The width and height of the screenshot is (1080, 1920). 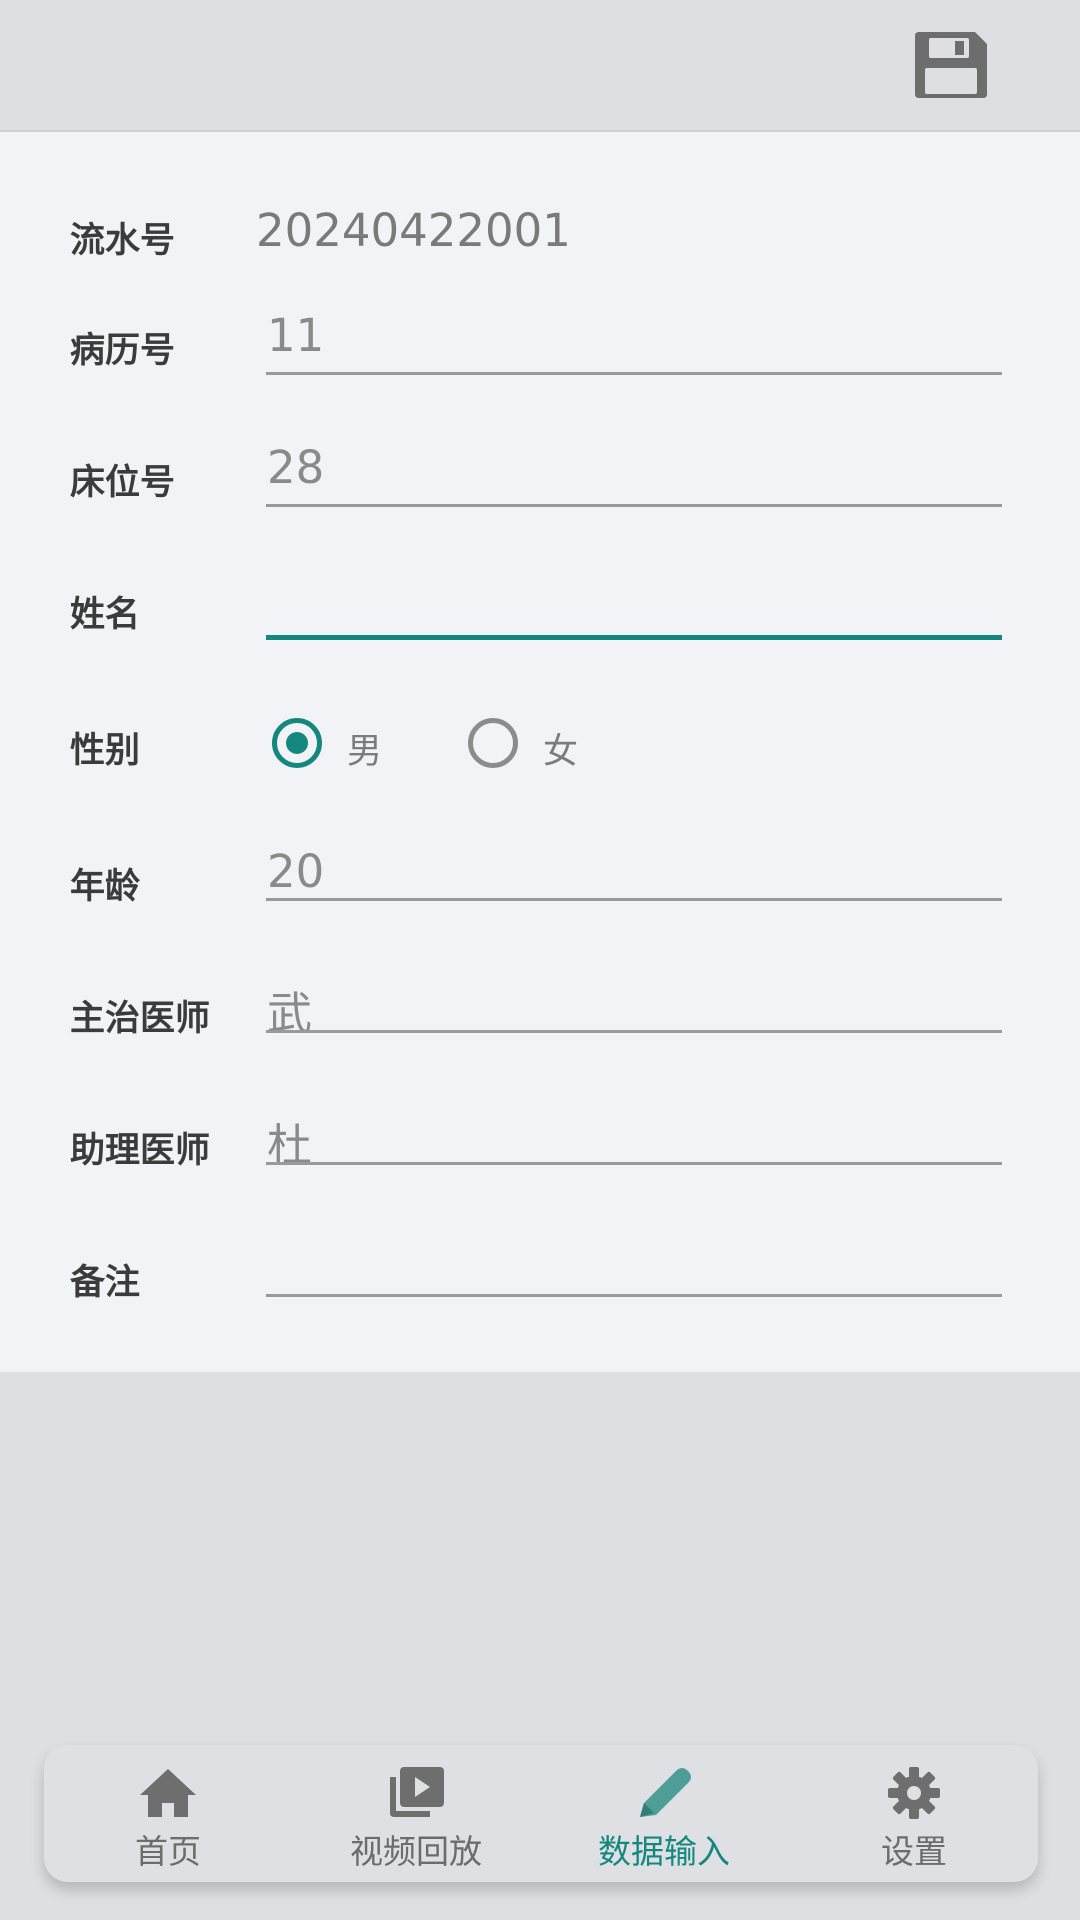 I want to click on serial-number-value: 20240422001, so click(x=413, y=230).